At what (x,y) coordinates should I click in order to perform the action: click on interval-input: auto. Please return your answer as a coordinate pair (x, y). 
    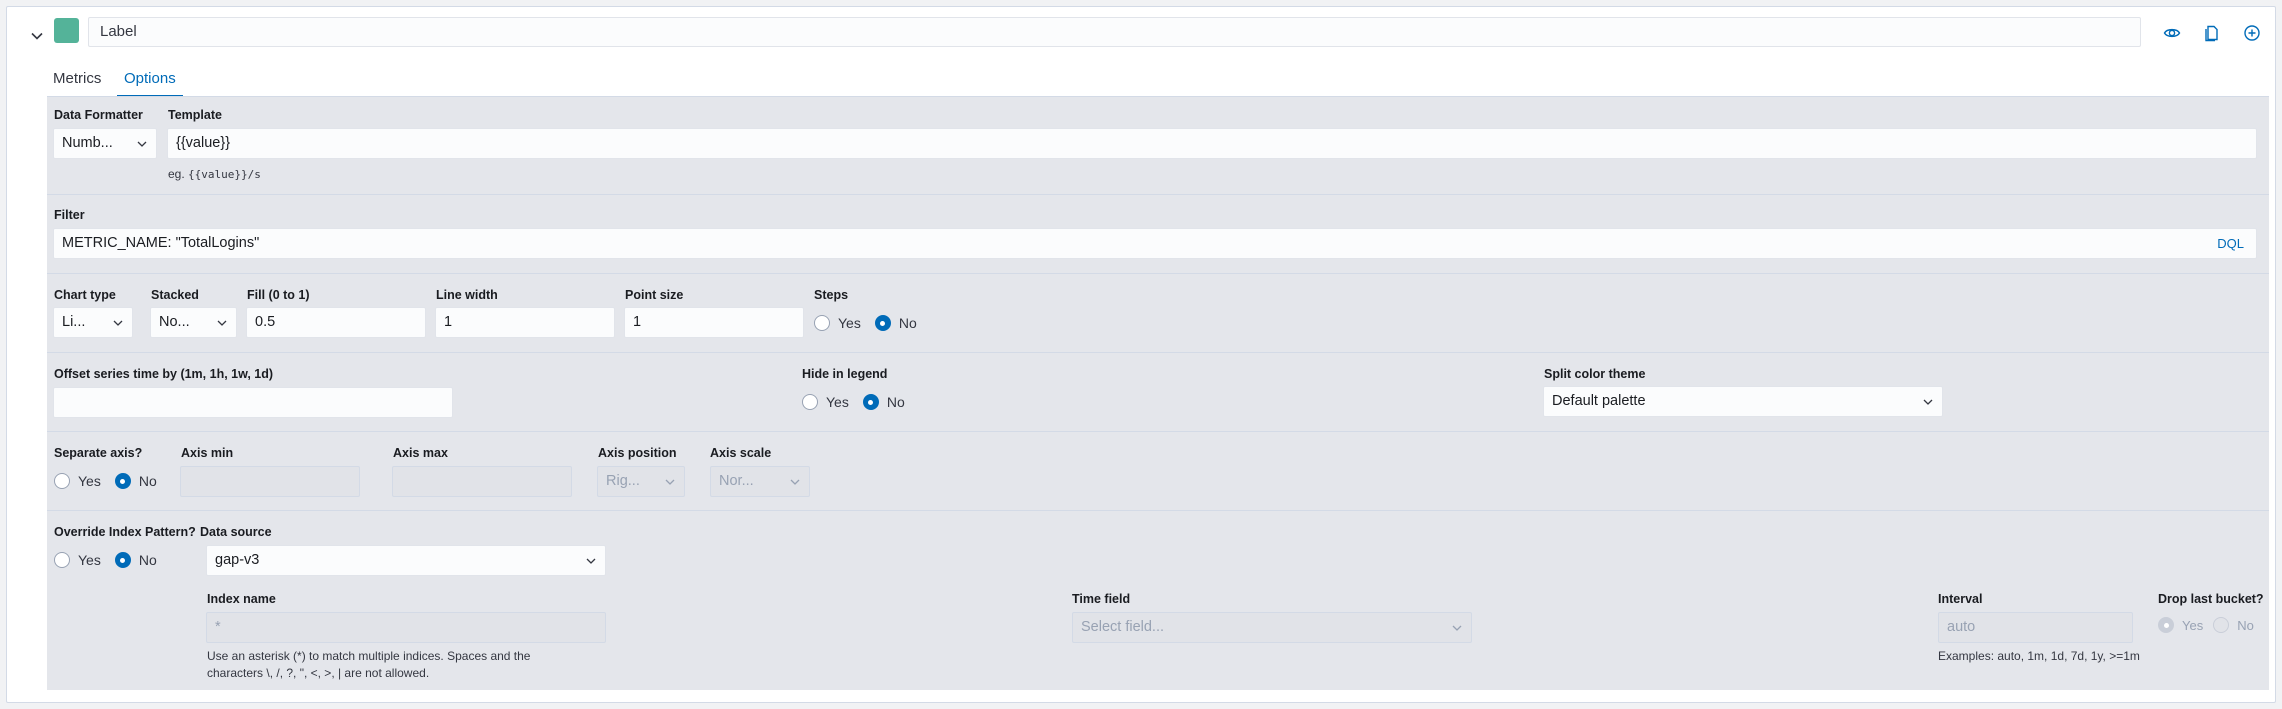
    Looking at the image, I should click on (2035, 627).